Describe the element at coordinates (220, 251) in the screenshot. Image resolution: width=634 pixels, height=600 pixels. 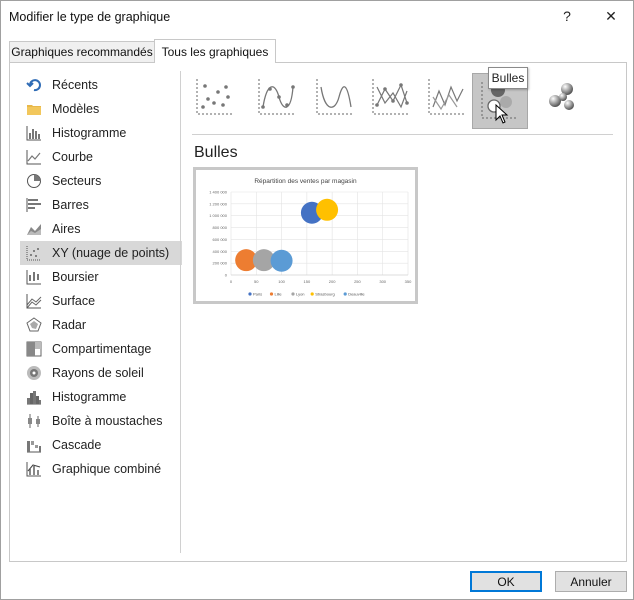
I see `y-tick-label: 400 000` at that location.